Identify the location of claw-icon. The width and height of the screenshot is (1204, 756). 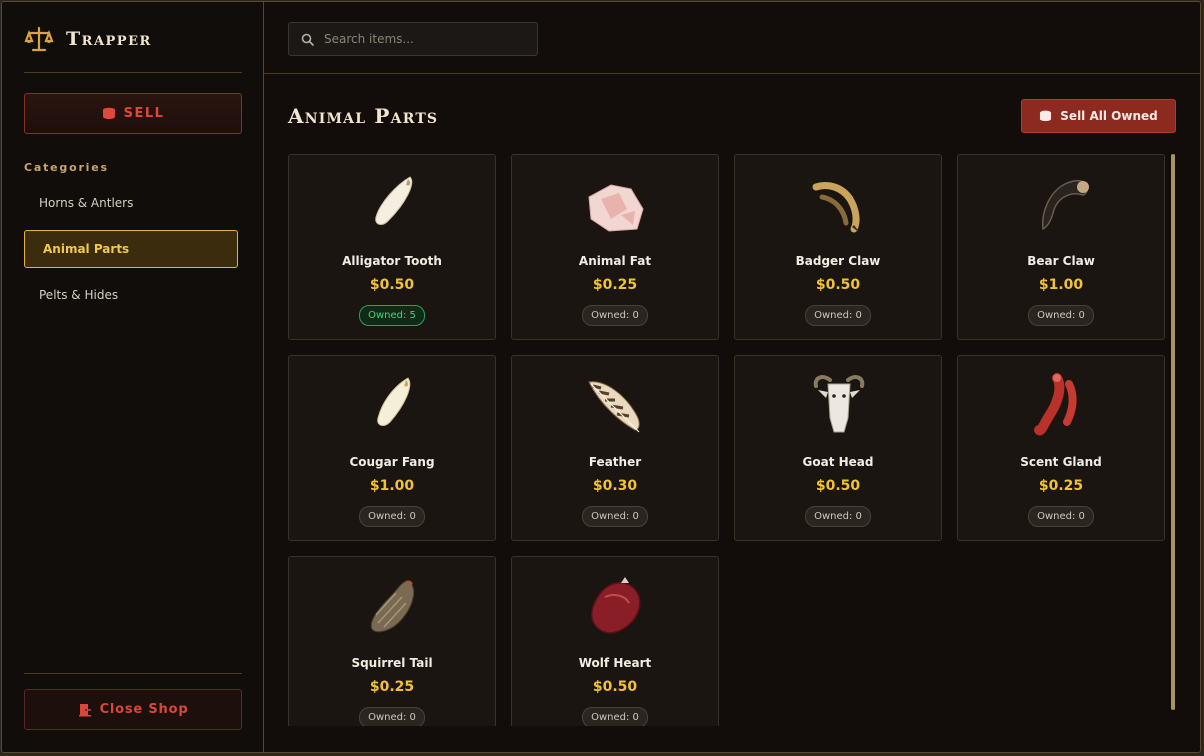
(836, 207).